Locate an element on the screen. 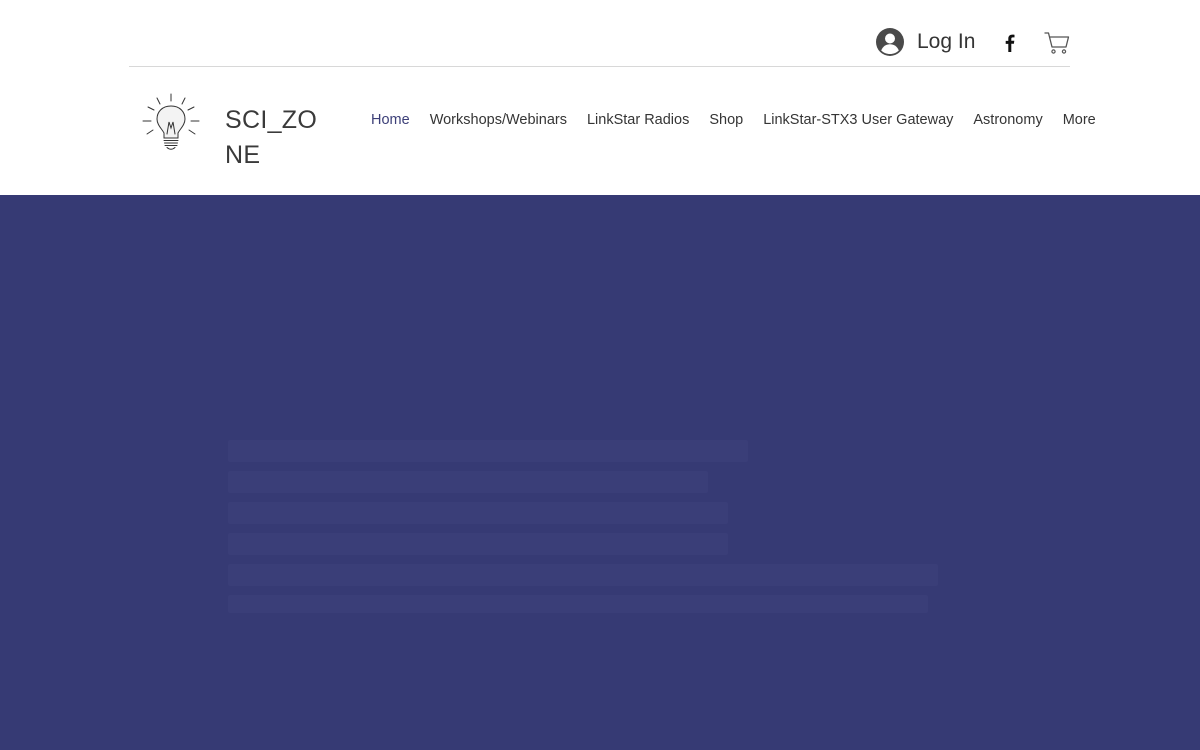 Image resolution: width=1200 pixels, height=750 pixels. login-label: Log In is located at coordinates (946, 41).